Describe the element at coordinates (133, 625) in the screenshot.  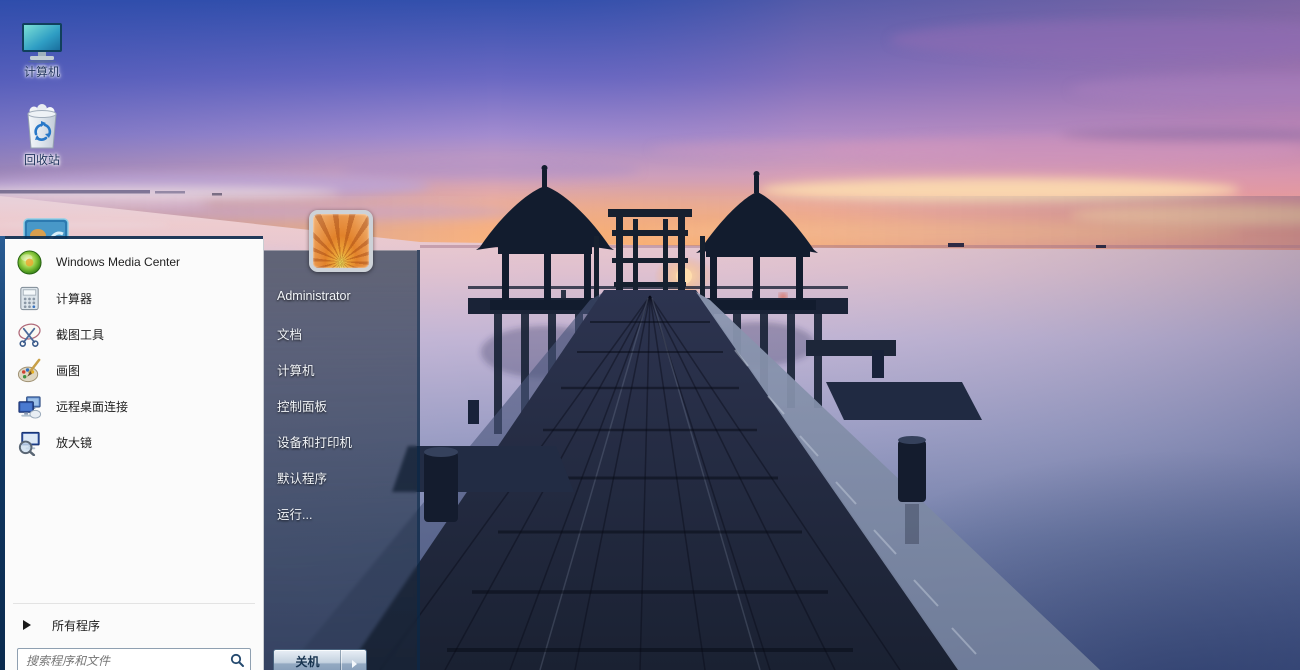
I see `all-programs-button: 所有程序` at that location.